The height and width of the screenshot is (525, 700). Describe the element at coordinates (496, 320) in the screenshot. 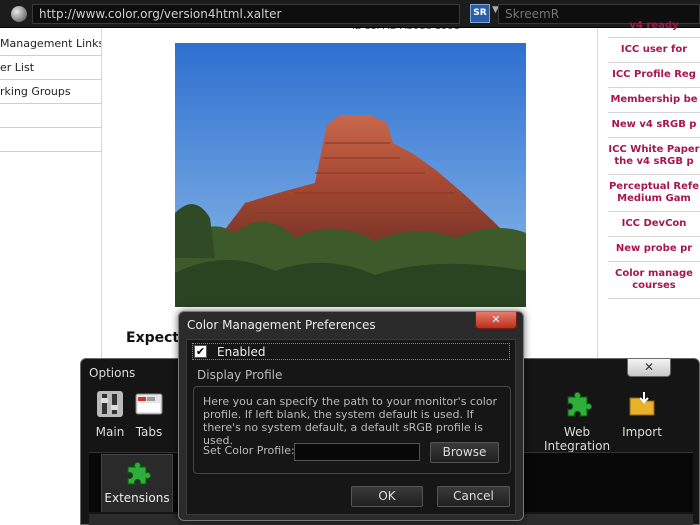

I see `dialog-close-button: ✕` at that location.